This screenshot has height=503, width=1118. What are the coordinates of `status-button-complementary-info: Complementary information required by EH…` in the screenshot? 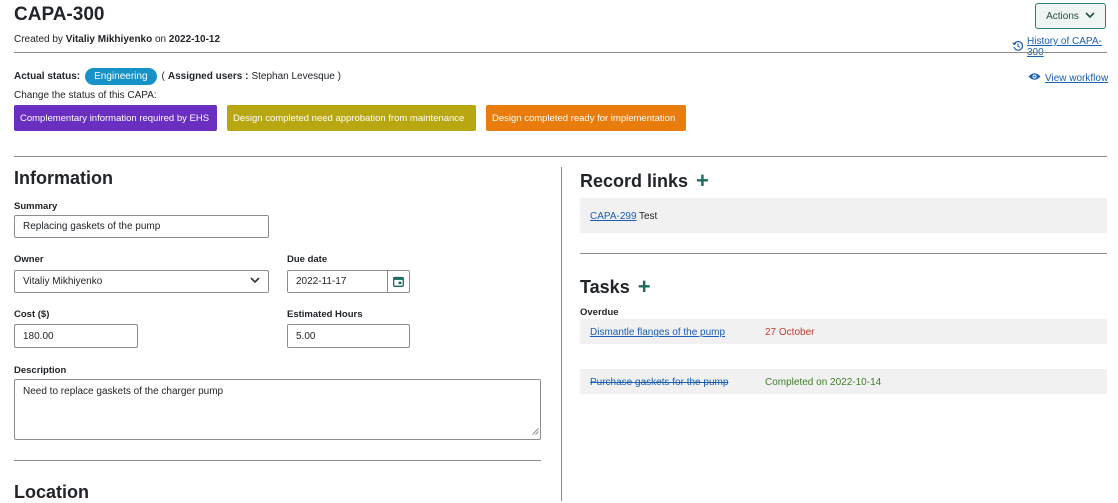 It's located at (115, 118).